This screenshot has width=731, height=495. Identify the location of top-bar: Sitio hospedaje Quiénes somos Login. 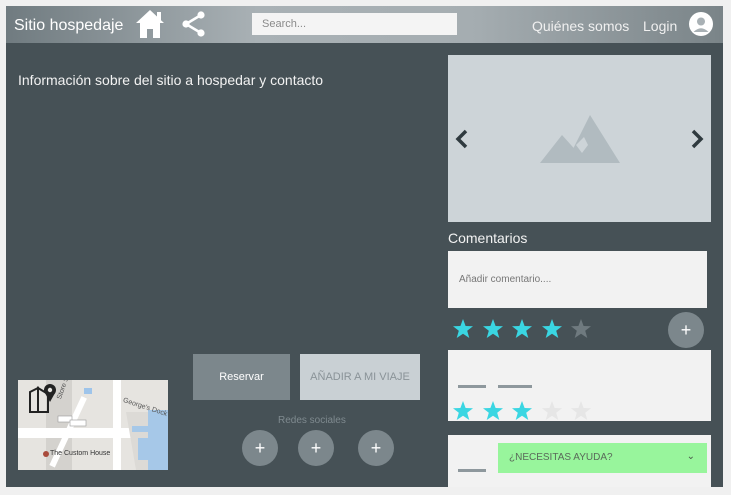
(364, 24).